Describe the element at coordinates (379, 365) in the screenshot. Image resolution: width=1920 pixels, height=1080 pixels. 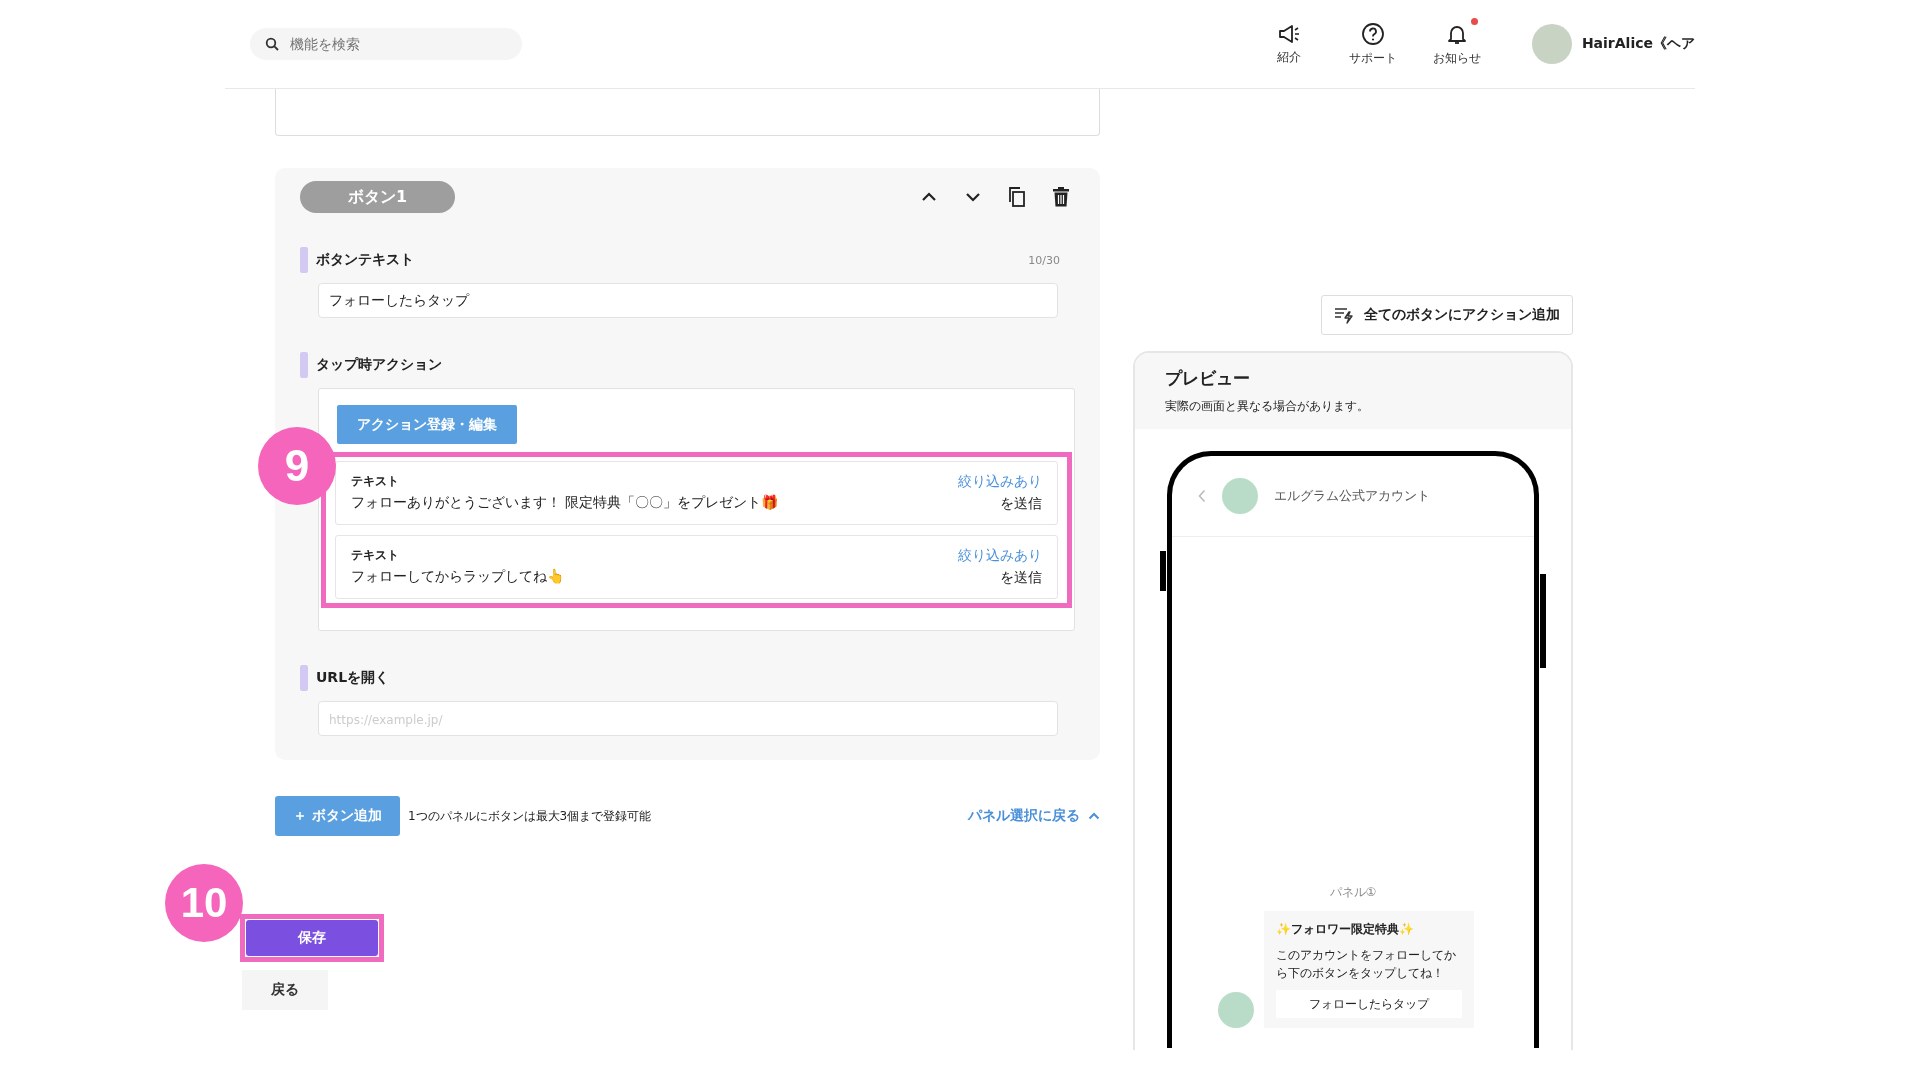
I see `section-label: タップ時アクション` at that location.